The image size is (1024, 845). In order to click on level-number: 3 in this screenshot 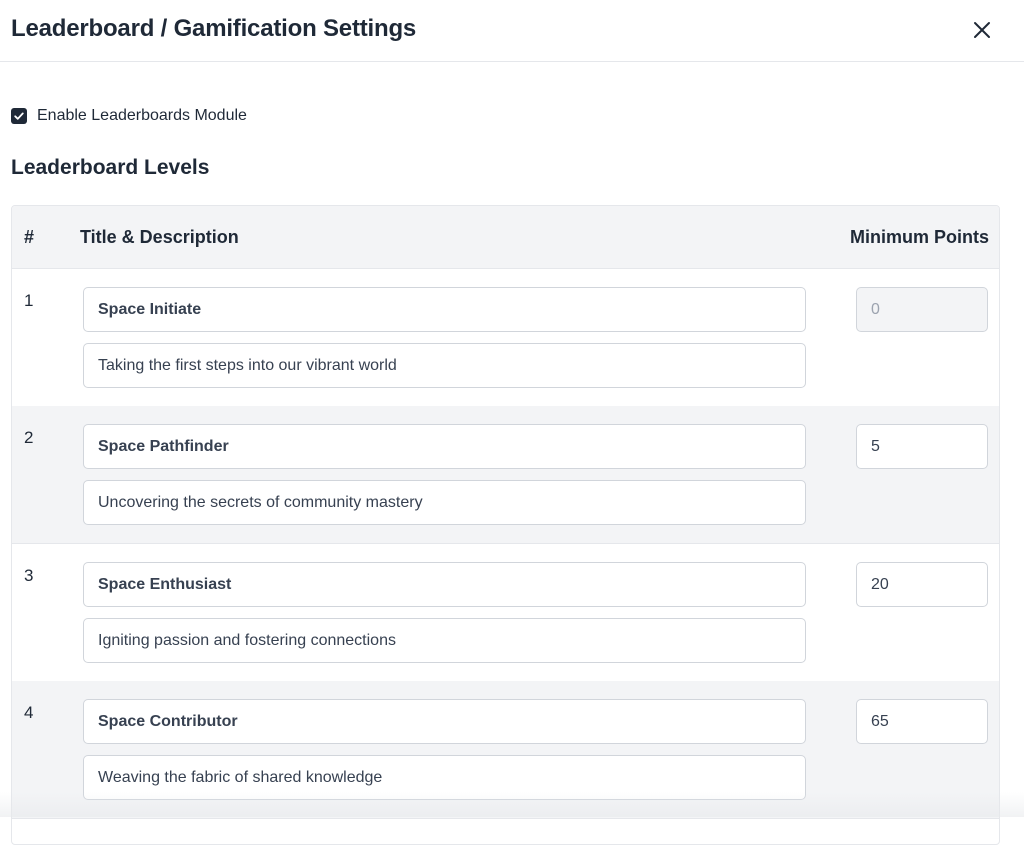, I will do `click(29, 575)`.